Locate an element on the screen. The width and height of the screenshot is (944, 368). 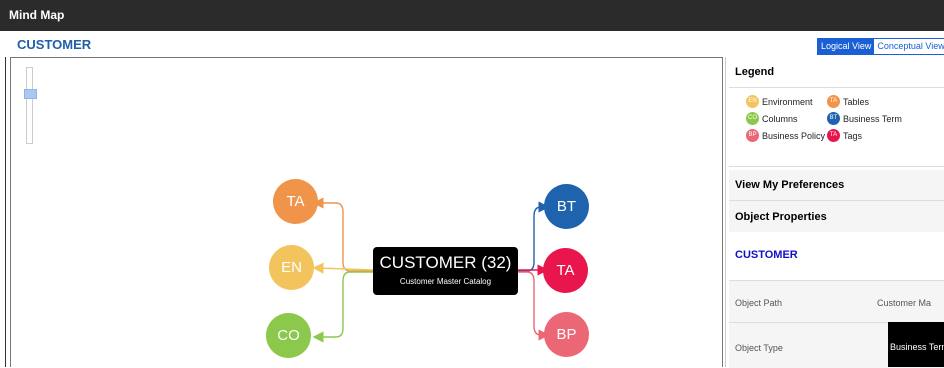
object-properties-title: Object Properties is located at coordinates (781, 217).